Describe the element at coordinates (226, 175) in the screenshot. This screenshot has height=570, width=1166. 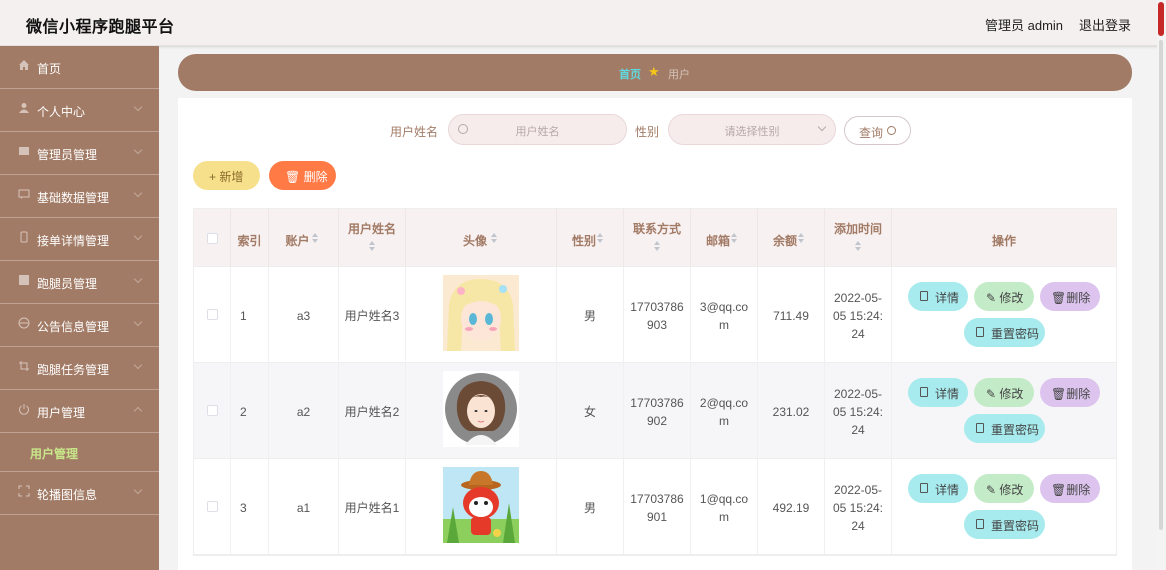
I see `add-button: + 新增` at that location.